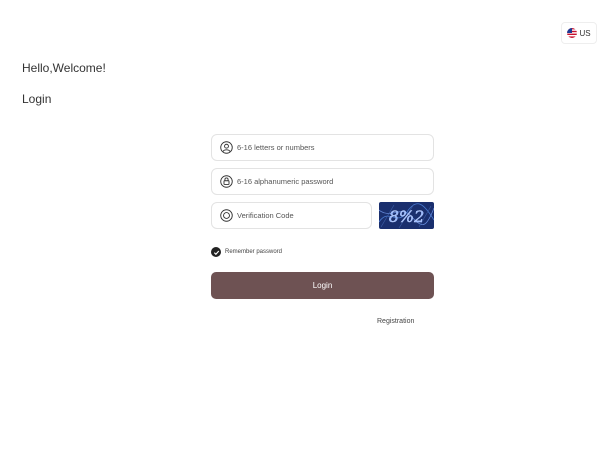 This screenshot has width=600, height=450. Describe the element at coordinates (585, 33) in the screenshot. I see `language-label: US` at that location.